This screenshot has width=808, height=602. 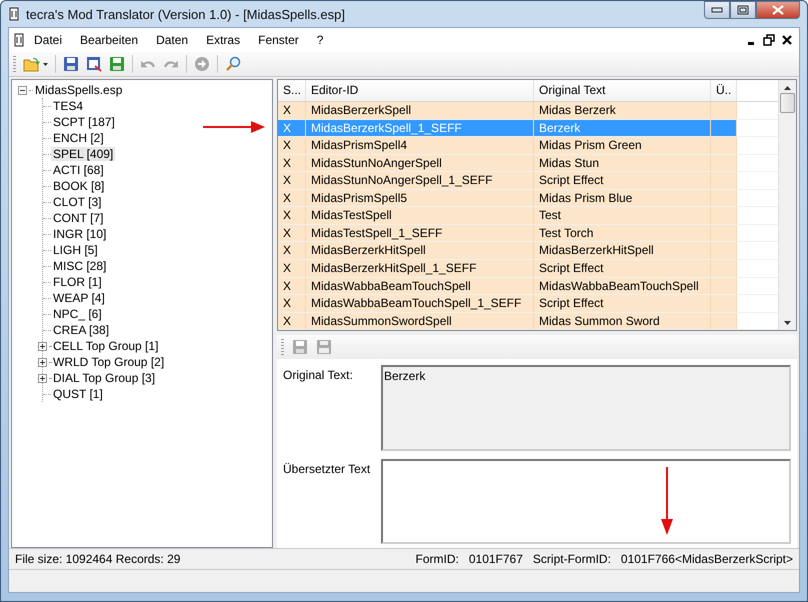 What do you see at coordinates (437, 559) in the screenshot?
I see `status-label: FormID:` at bounding box center [437, 559].